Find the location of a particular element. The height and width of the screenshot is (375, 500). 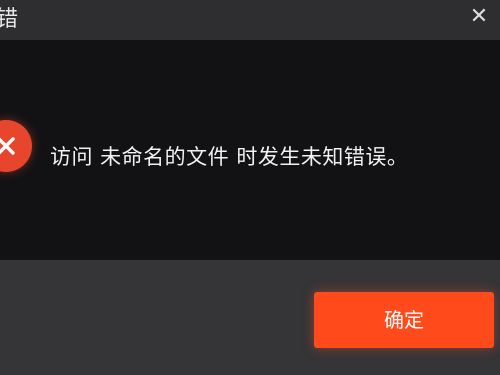

confirm-button: 确定 is located at coordinates (404, 320).